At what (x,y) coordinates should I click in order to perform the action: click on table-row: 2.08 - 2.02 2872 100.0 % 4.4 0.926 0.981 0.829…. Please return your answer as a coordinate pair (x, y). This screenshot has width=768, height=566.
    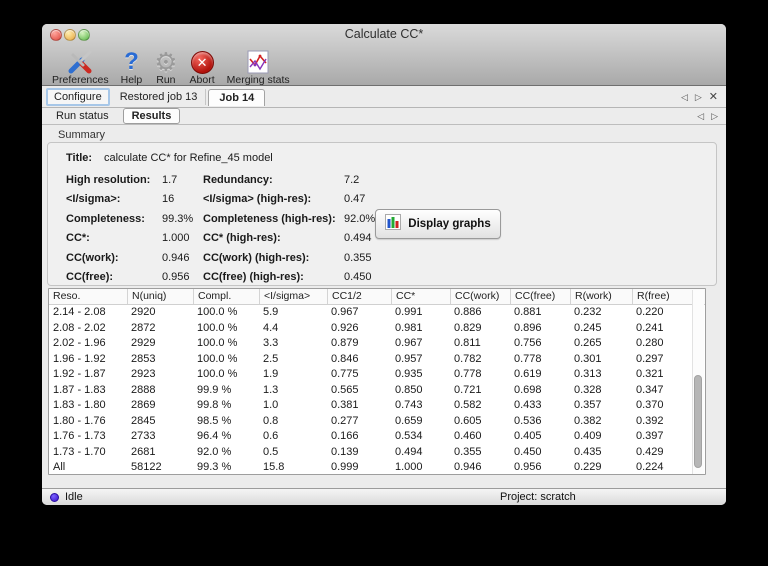
    Looking at the image, I should click on (377, 329).